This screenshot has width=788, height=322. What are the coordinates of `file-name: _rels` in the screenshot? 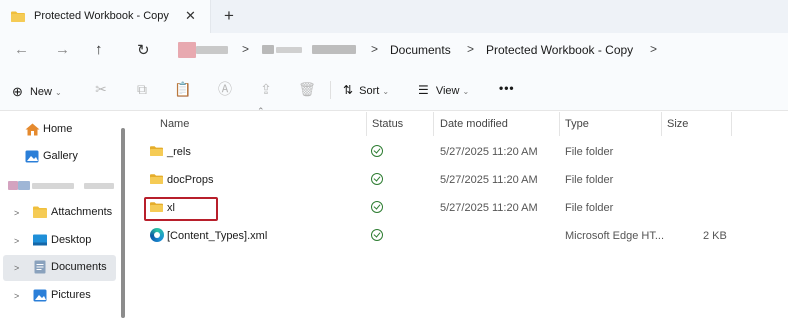 It's located at (179, 152).